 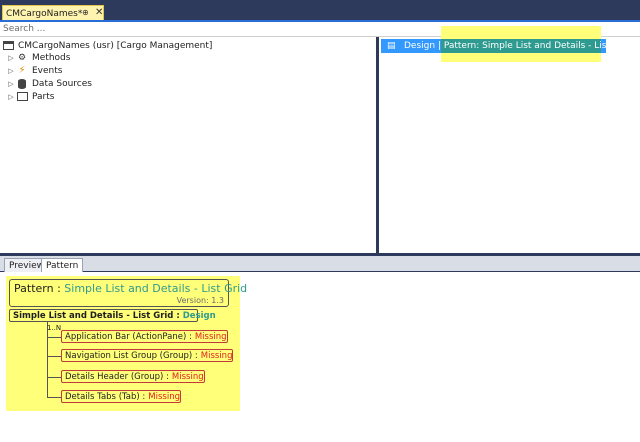 I want to click on tree-item-label: Parts, so click(x=43, y=96).